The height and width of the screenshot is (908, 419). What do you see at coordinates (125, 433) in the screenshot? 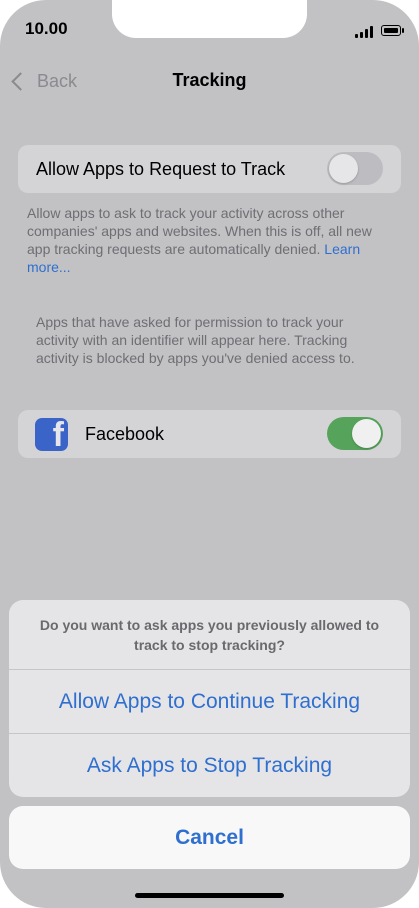
I see `app-name: Facebook` at bounding box center [125, 433].